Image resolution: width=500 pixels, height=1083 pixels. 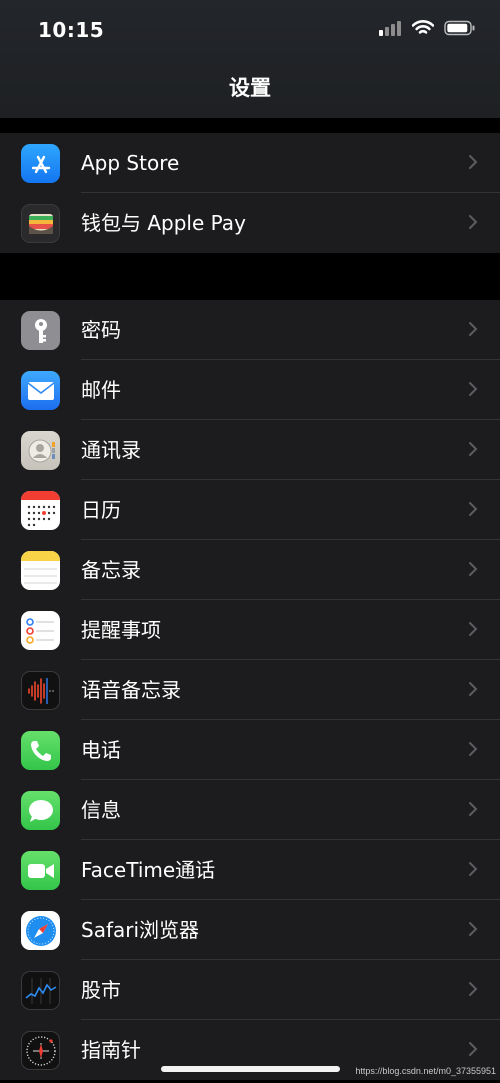 I want to click on settings-row-label: 电话, so click(x=101, y=750).